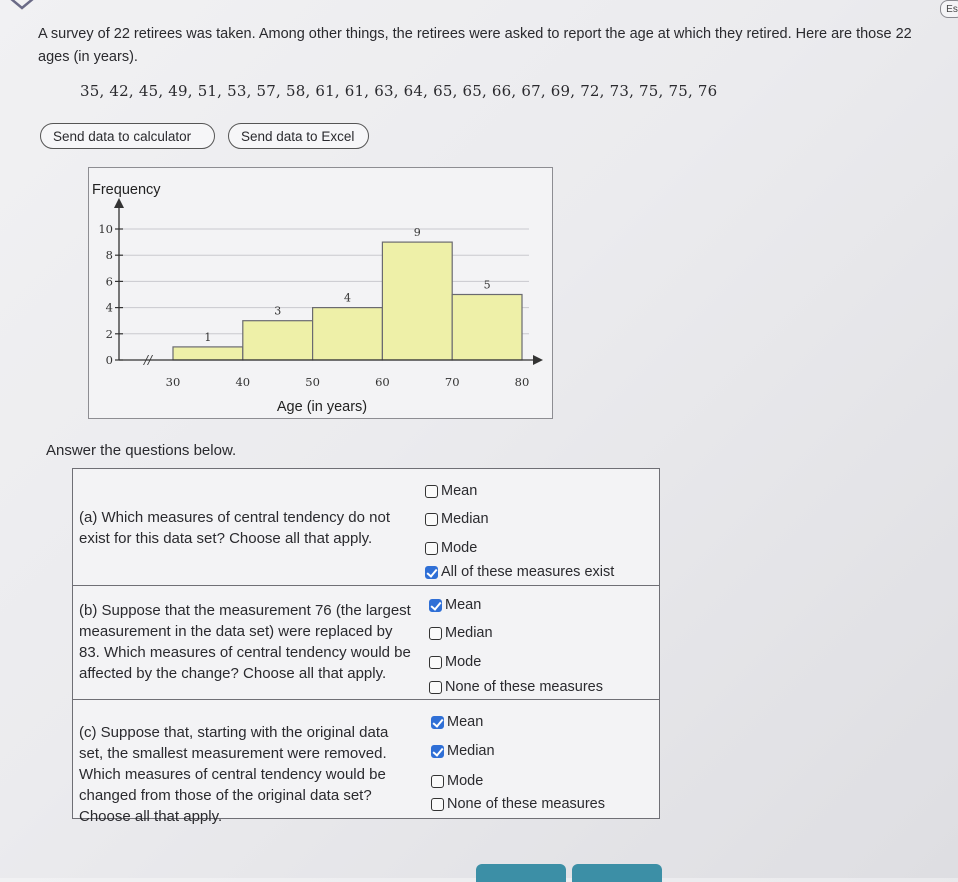  Describe the element at coordinates (538, 360) in the screenshot. I see `x-axis-arrow-icon` at that location.